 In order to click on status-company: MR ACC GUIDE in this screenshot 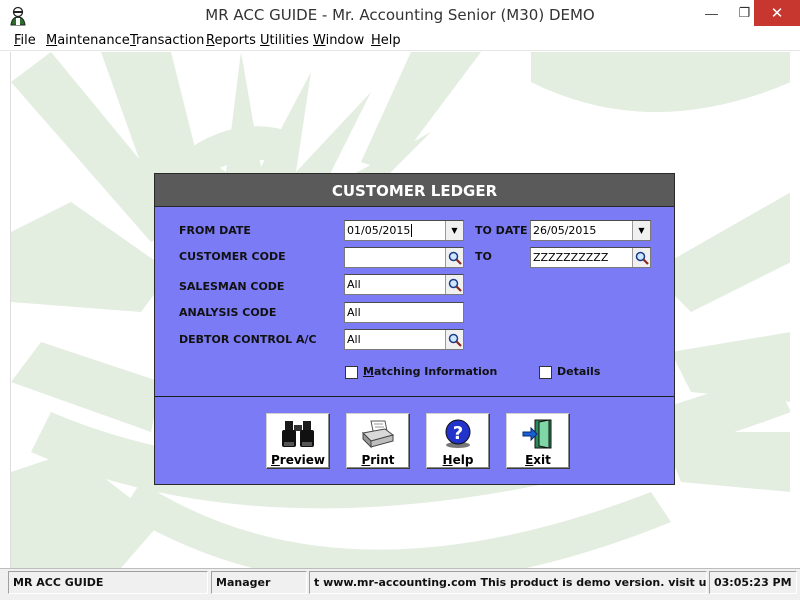, I will do `click(108, 582)`.